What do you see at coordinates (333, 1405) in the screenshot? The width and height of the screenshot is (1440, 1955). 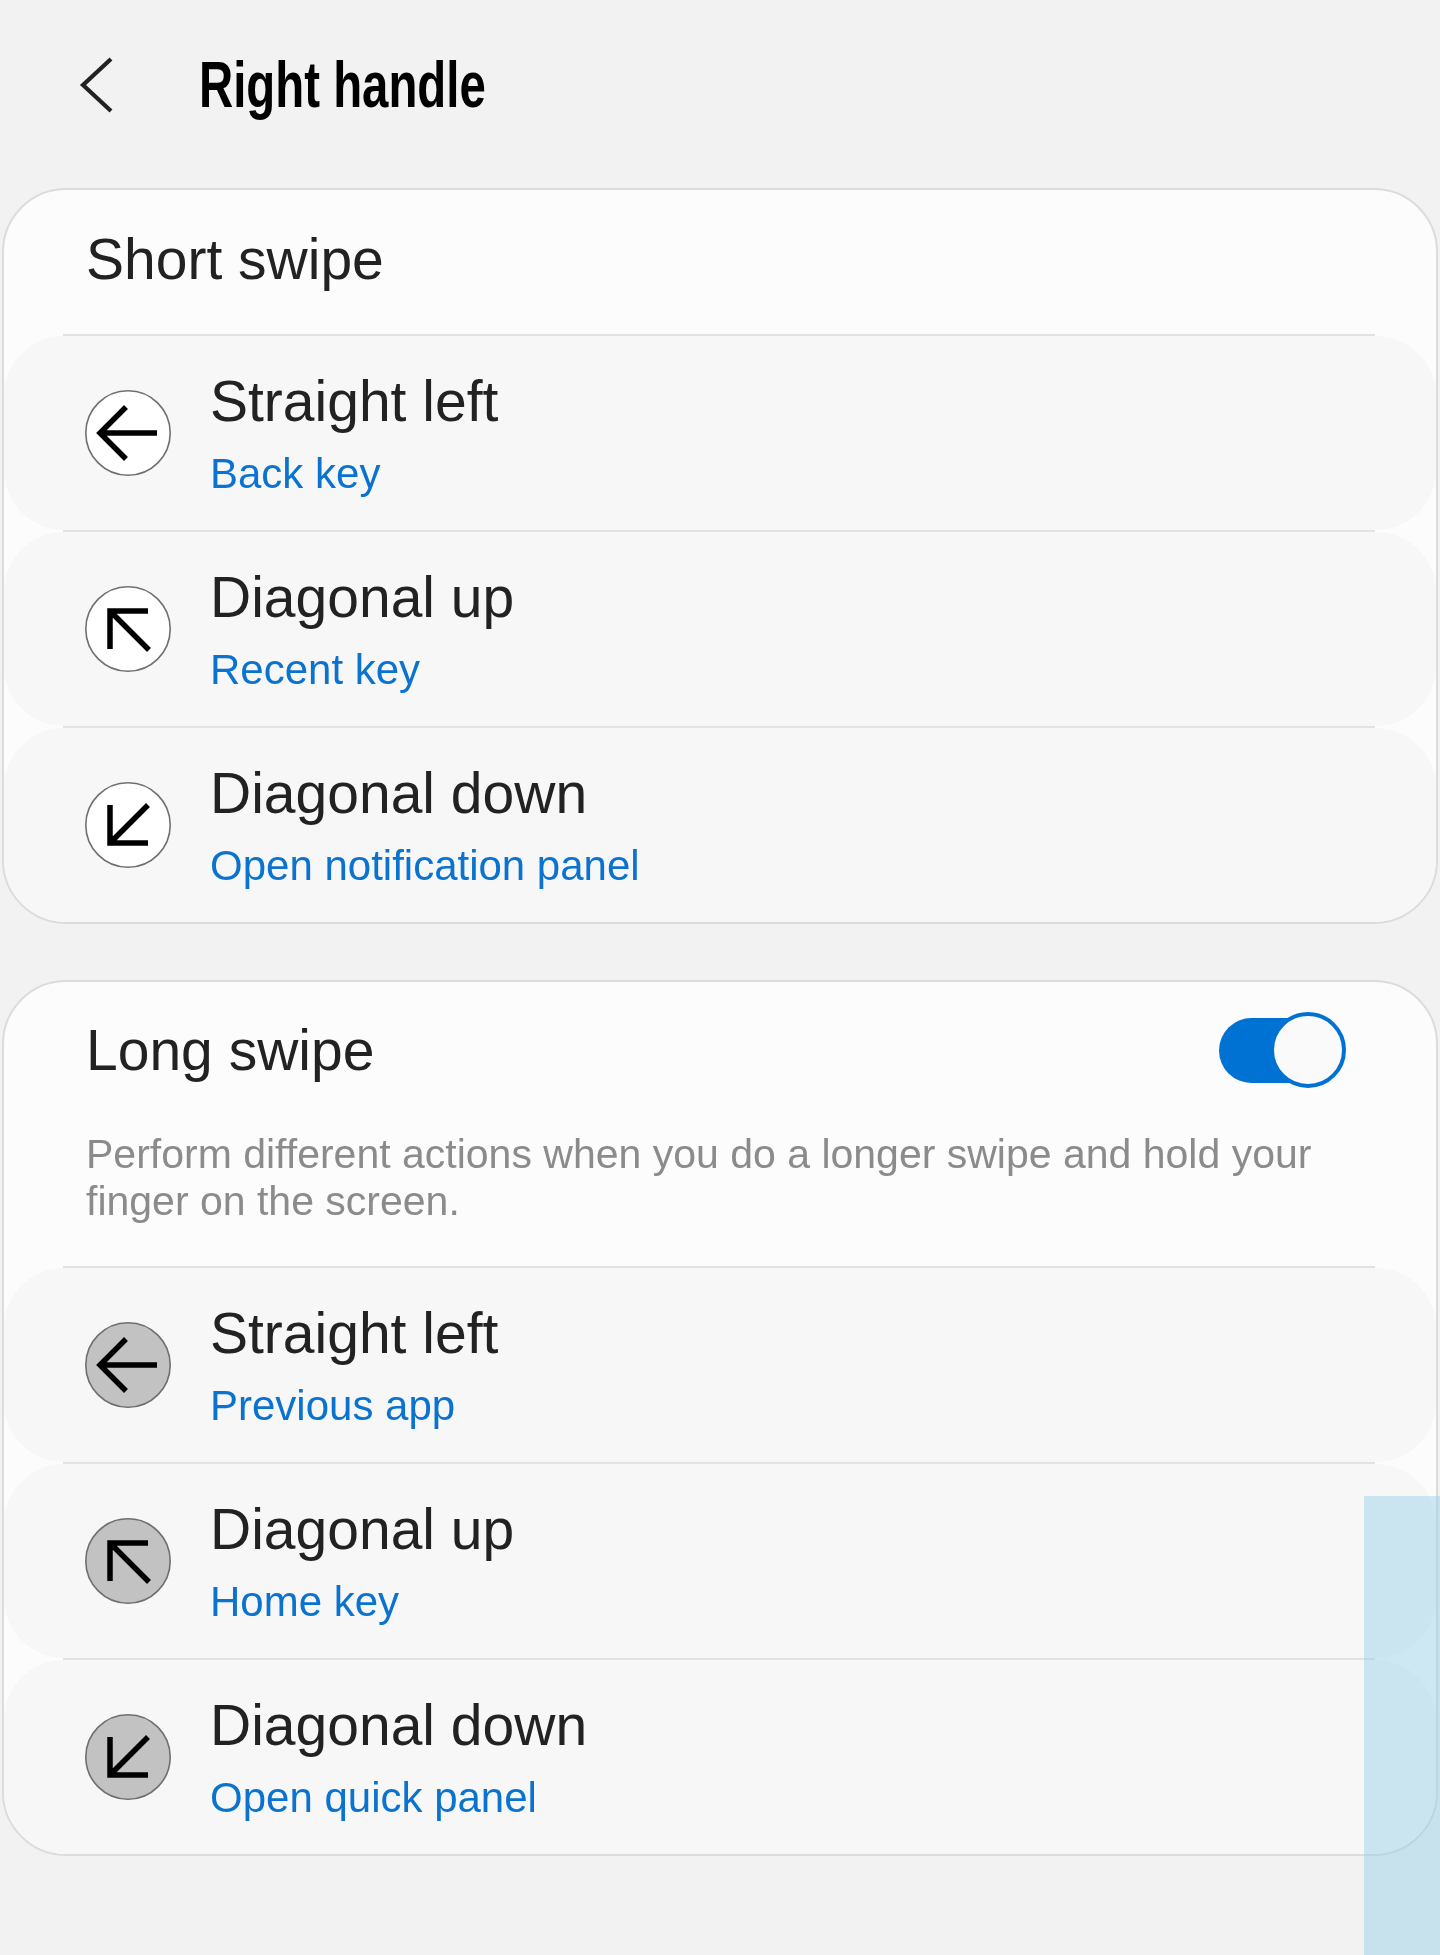 I see `action-name: Previous app` at bounding box center [333, 1405].